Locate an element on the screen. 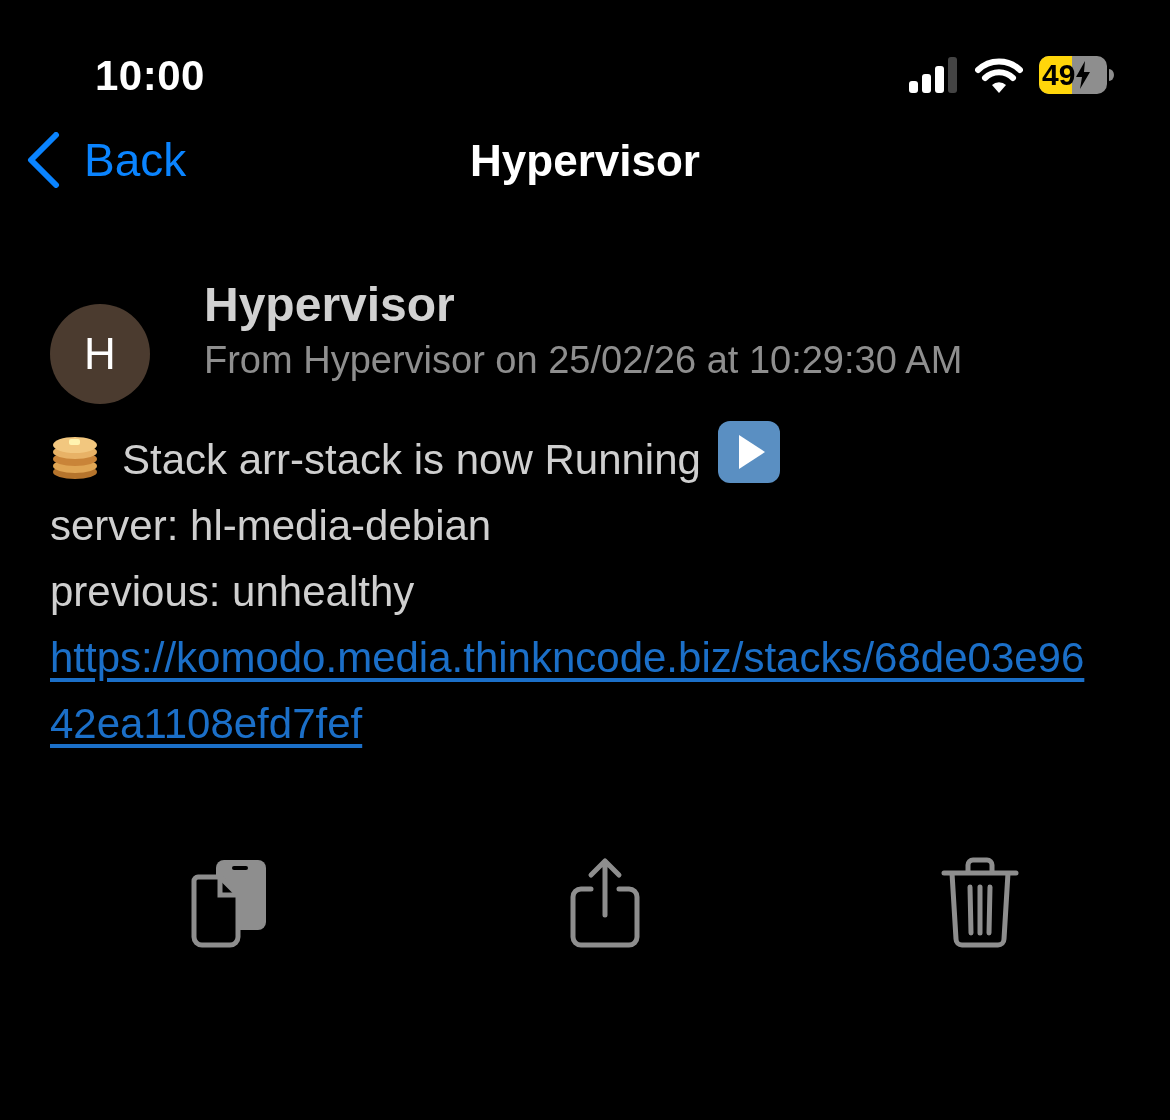 This screenshot has height=1120, width=1170. battery-indicator: 49 is located at coordinates (1073, 75).